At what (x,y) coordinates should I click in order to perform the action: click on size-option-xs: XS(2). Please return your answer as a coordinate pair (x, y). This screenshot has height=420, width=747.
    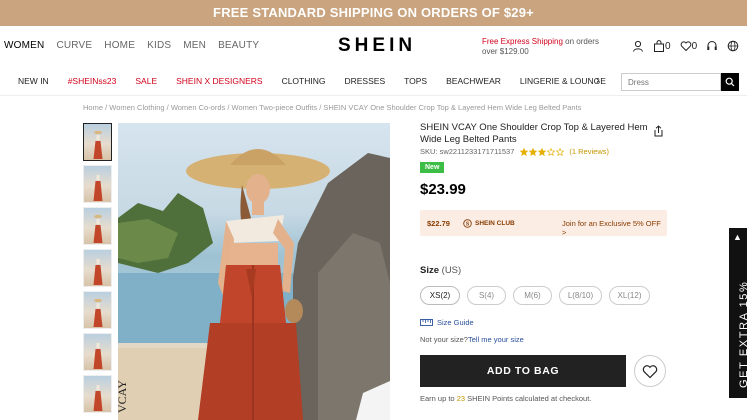
    Looking at the image, I should click on (440, 295).